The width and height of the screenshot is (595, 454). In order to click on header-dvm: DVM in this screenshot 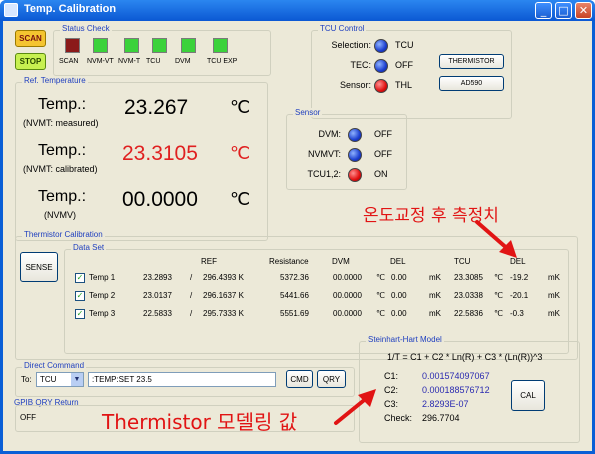, I will do `click(341, 261)`.